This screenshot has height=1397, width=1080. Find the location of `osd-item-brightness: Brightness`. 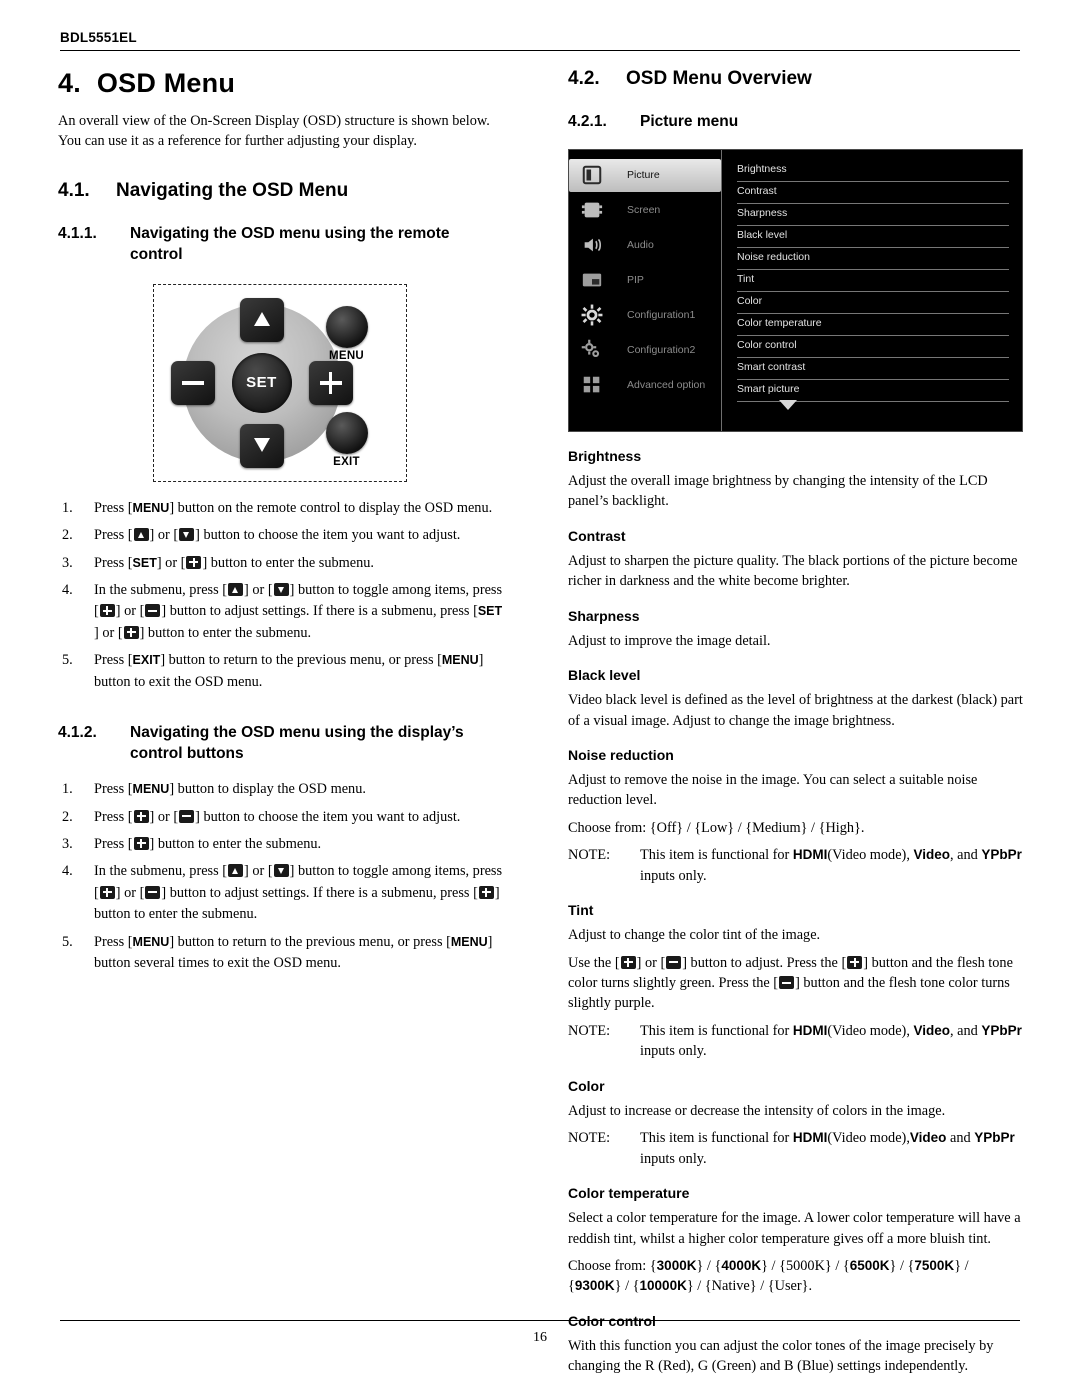

osd-item-brightness: Brightness is located at coordinates (873, 171).